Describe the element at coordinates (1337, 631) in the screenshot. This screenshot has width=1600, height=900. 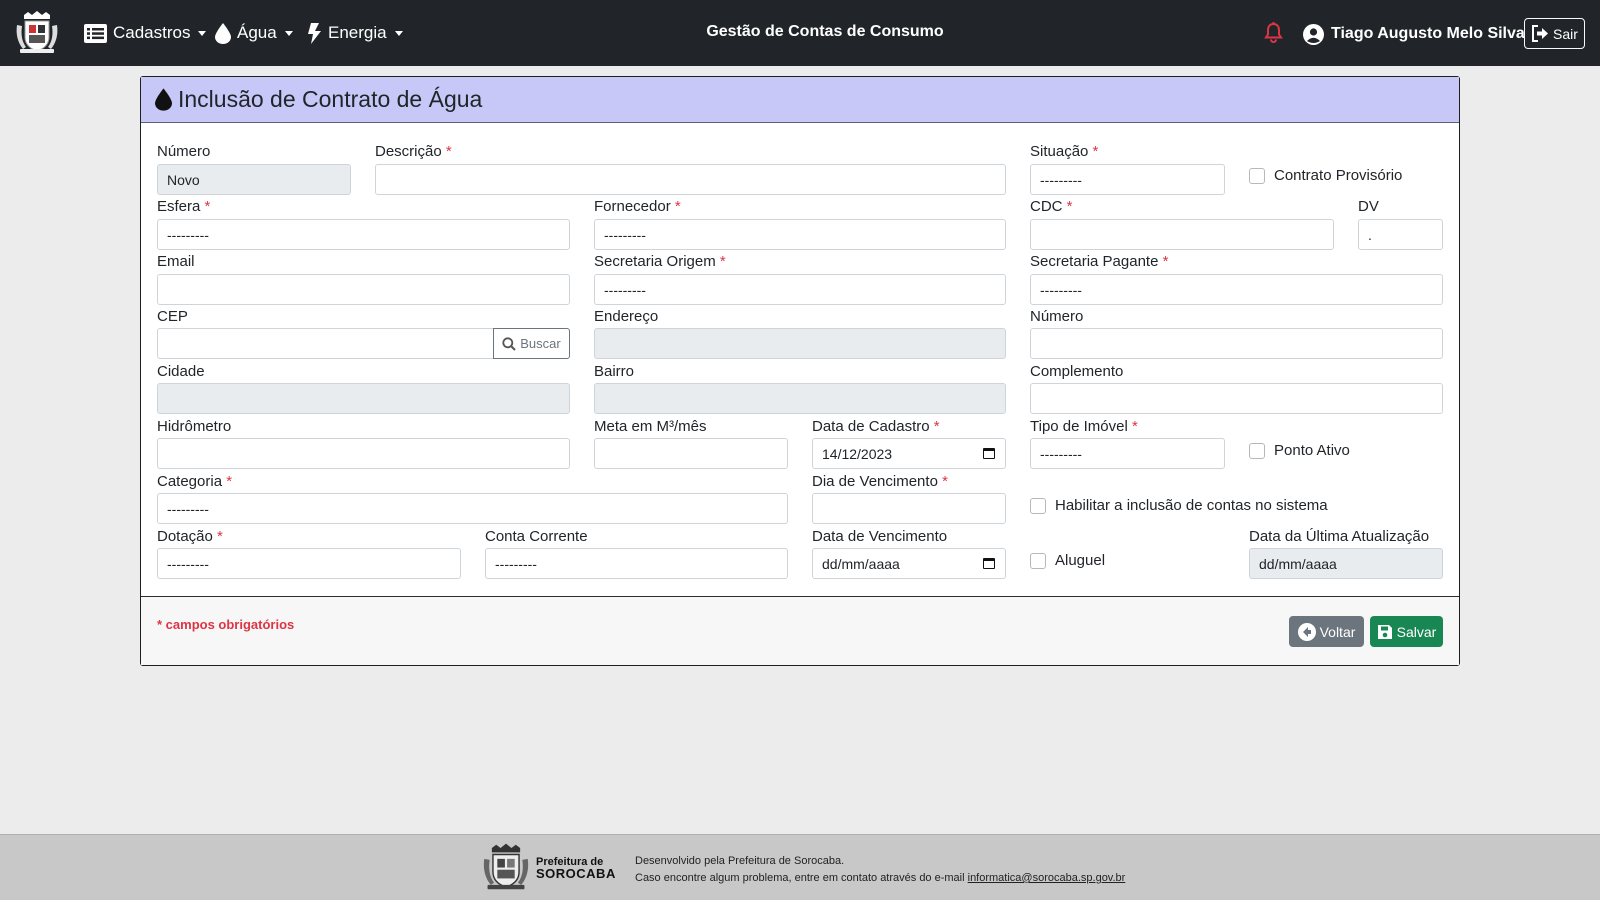
I see `back-label: Voltar` at that location.